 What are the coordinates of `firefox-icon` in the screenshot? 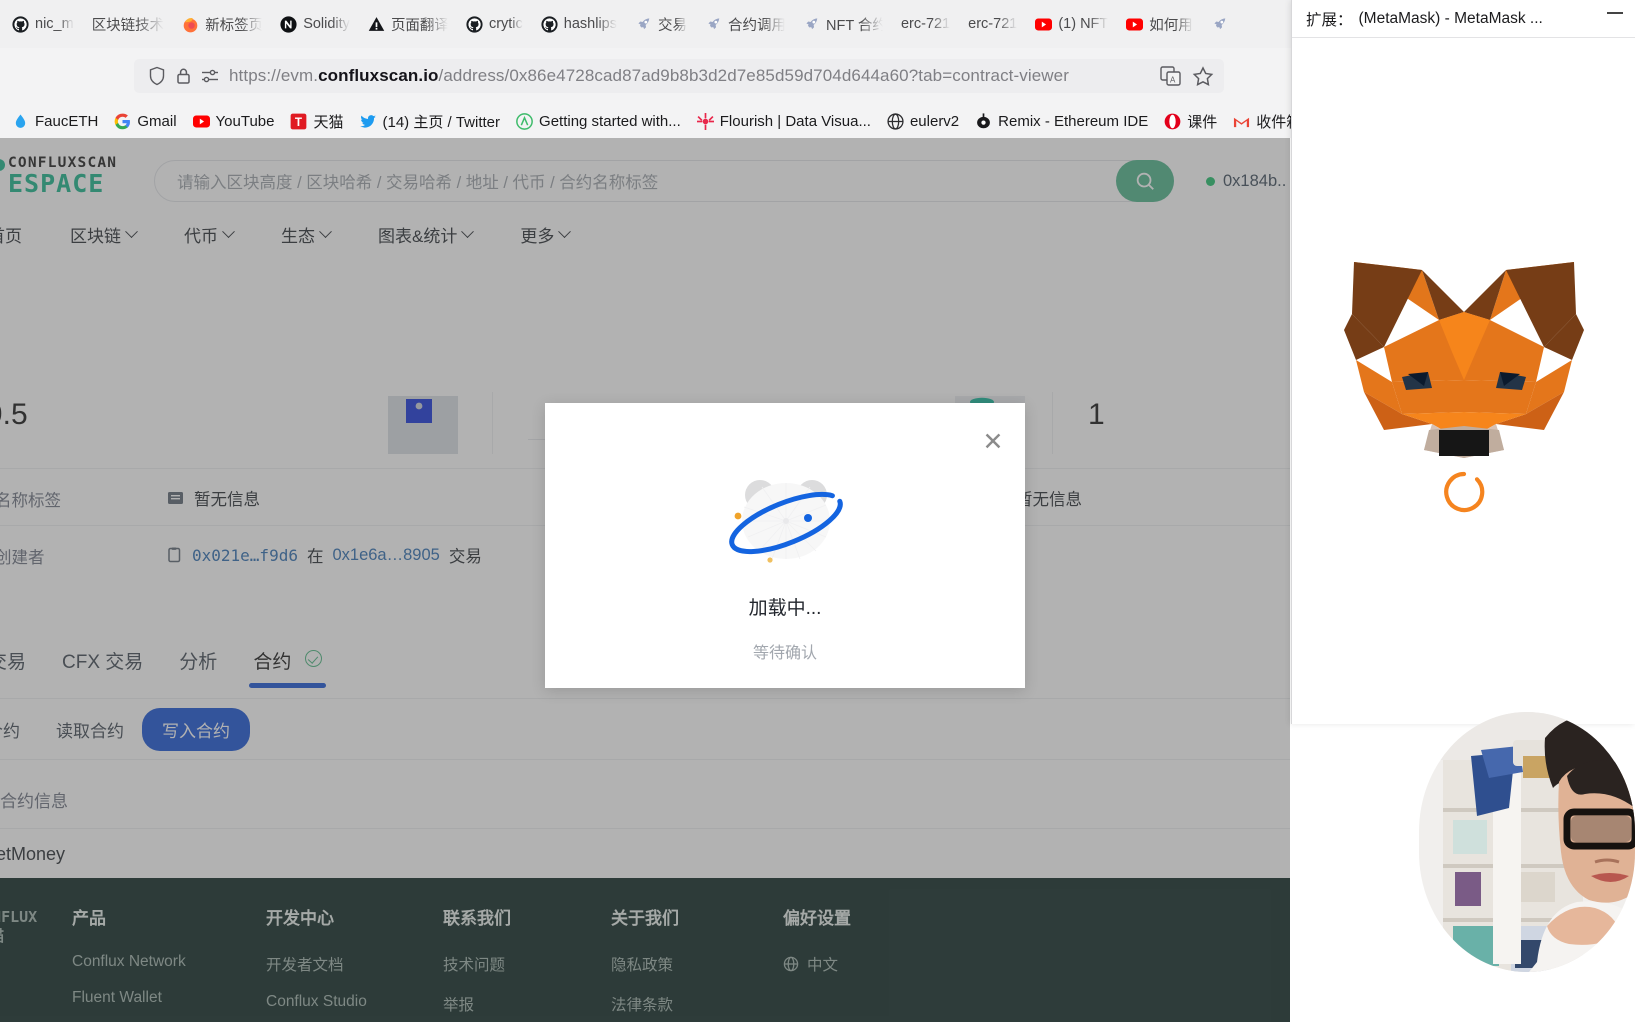 It's located at (190, 24).